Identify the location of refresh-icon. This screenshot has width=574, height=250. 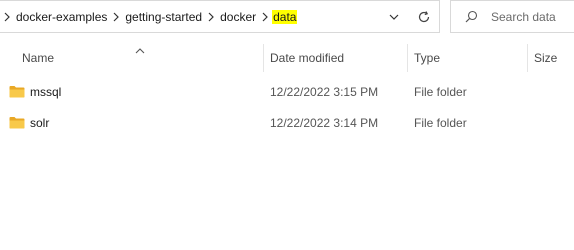
(424, 16).